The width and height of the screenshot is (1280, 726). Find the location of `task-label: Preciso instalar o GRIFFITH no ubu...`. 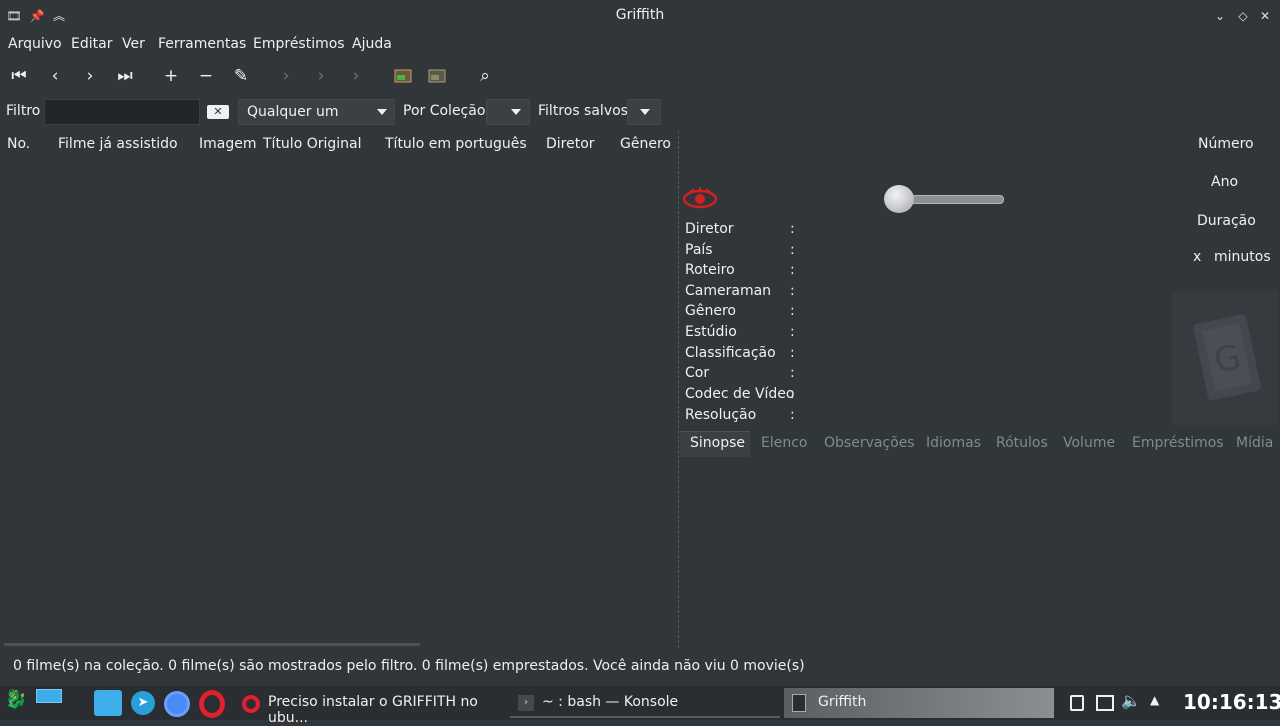

task-label: Preciso instalar o GRIFFITH no ubu... is located at coordinates (373, 710).